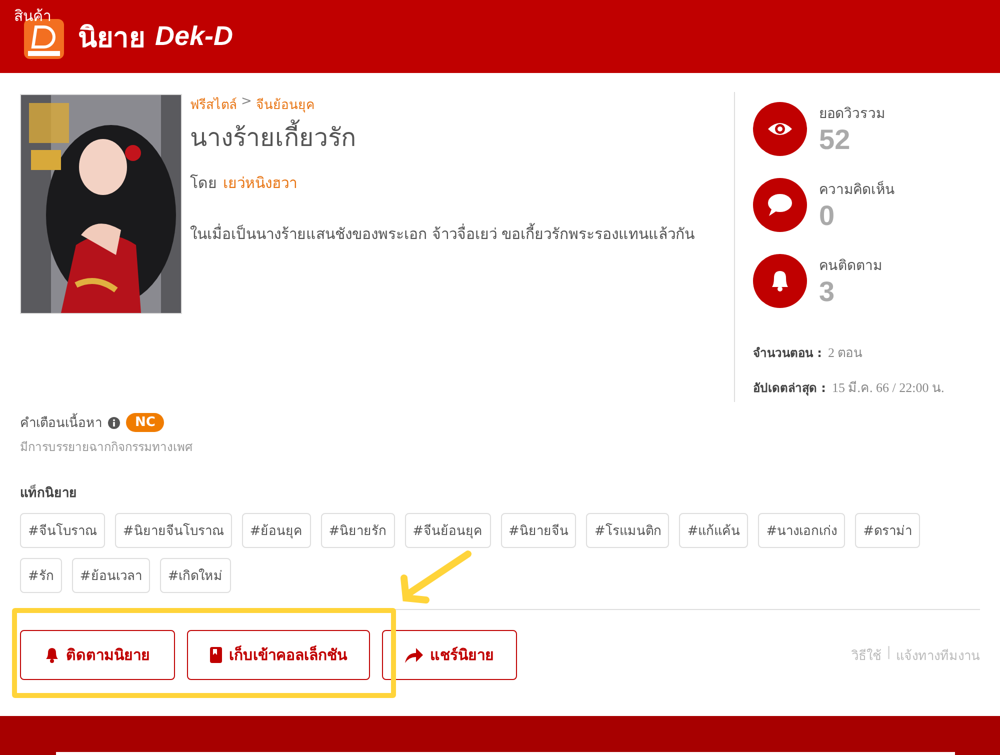 The height and width of the screenshot is (755, 1000). I want to click on tag-chip: #ดราม่า, so click(887, 530).